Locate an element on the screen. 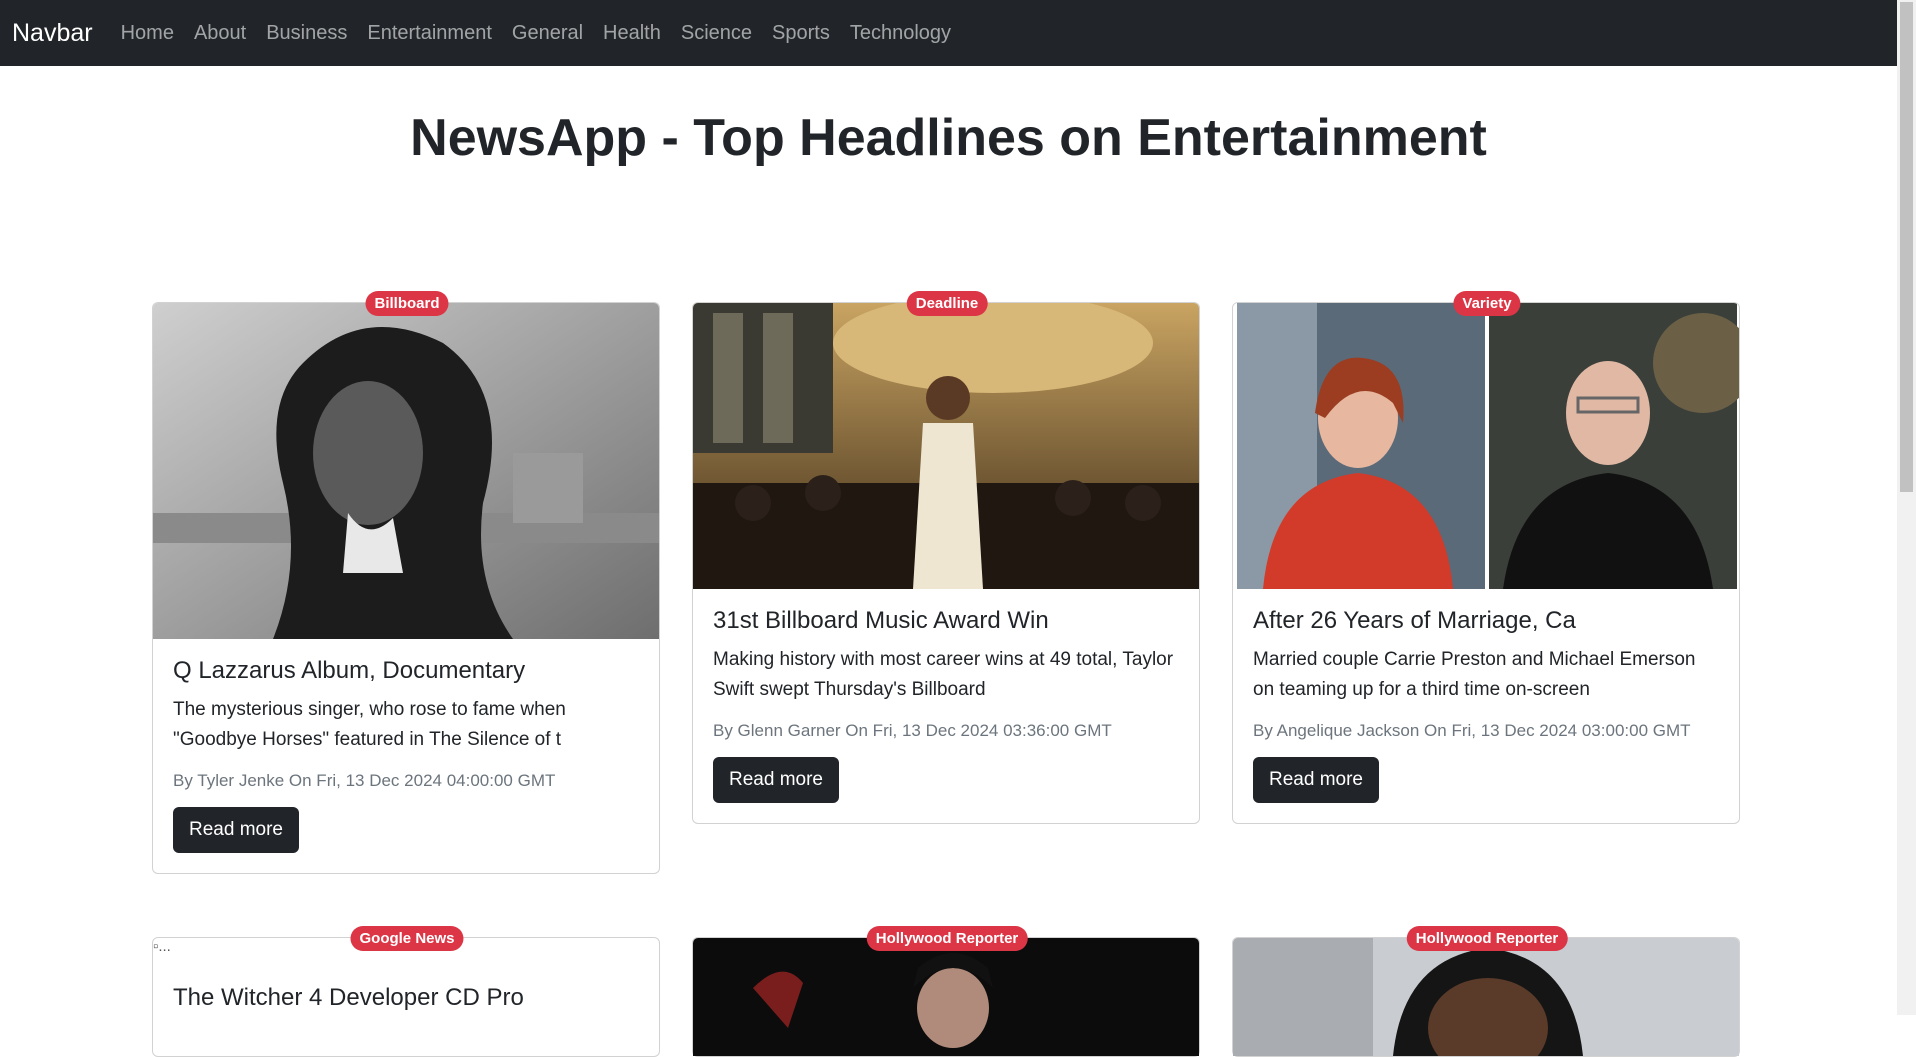 This screenshot has height=1057, width=1916. news-photo-performer is located at coordinates (946, 997).